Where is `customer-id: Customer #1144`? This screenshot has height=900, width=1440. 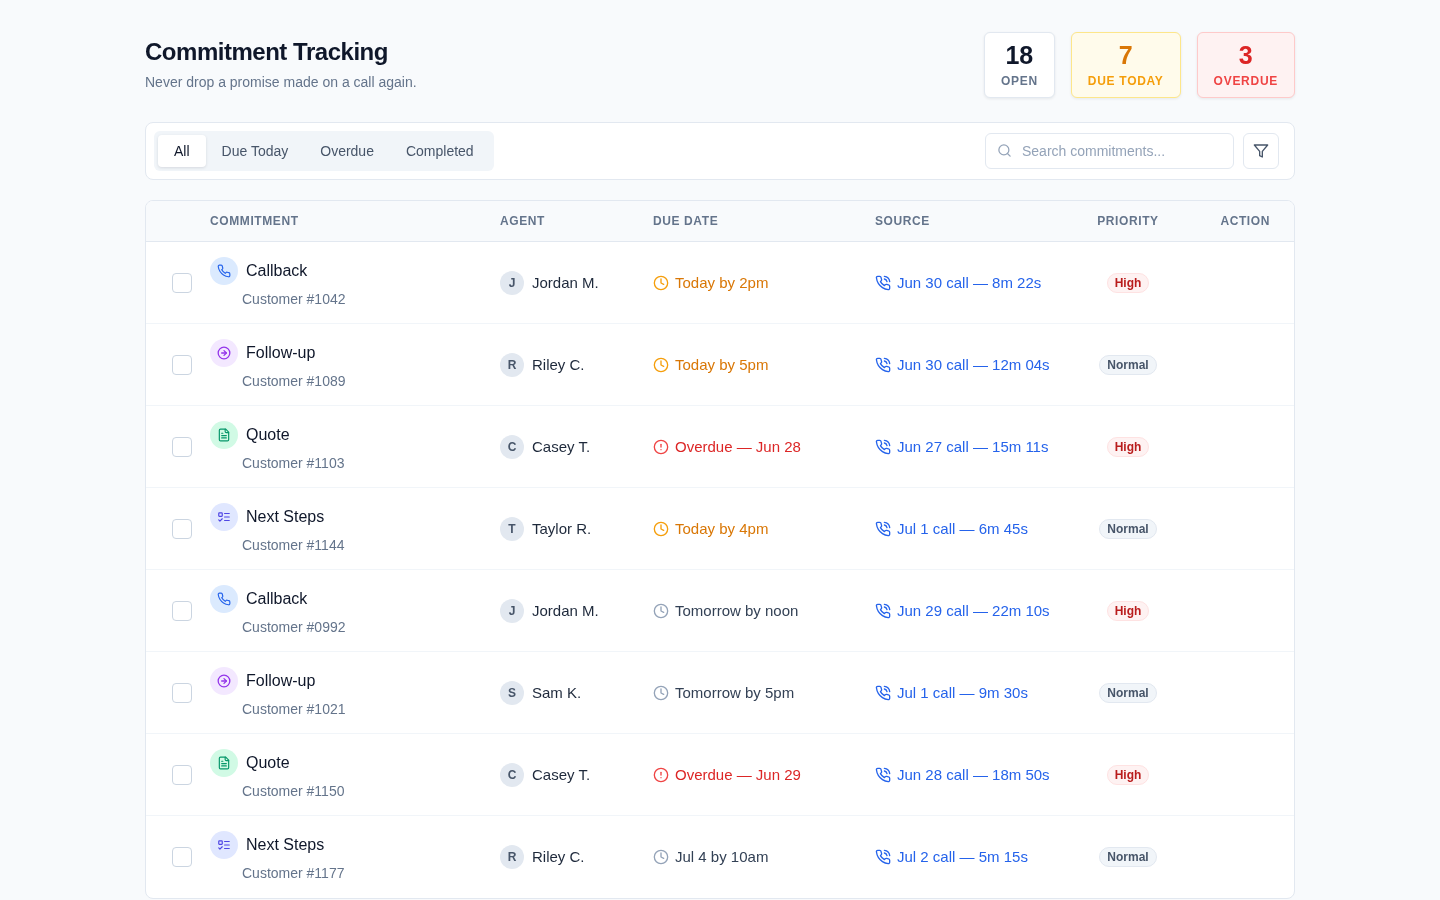
customer-id: Customer #1144 is located at coordinates (293, 545).